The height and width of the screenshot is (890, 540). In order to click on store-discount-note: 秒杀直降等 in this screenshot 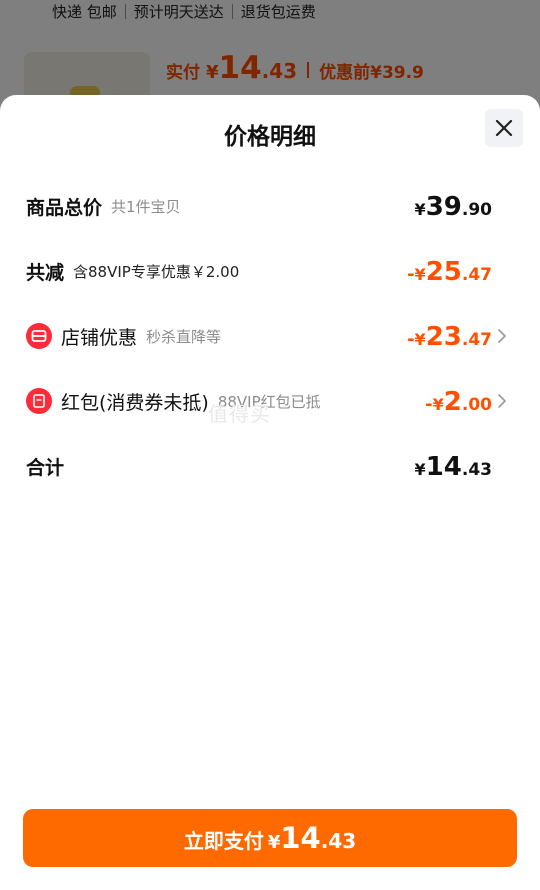, I will do `click(184, 336)`.